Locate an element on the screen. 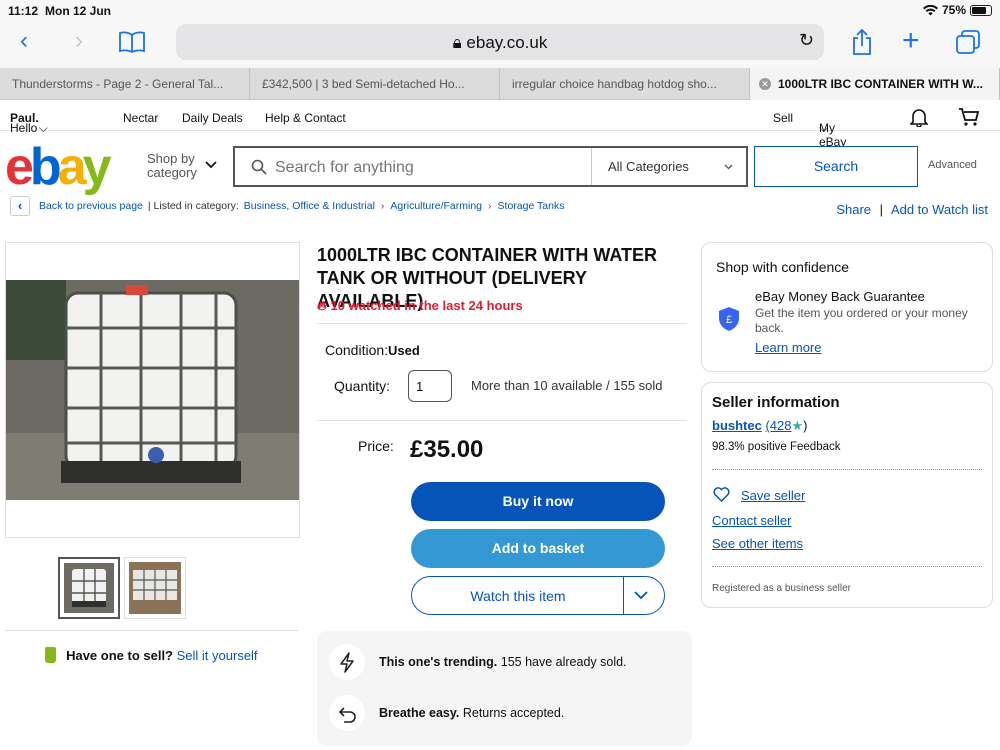 This screenshot has height=750, width=1000. quantity-label: Quantity: is located at coordinates (362, 386).